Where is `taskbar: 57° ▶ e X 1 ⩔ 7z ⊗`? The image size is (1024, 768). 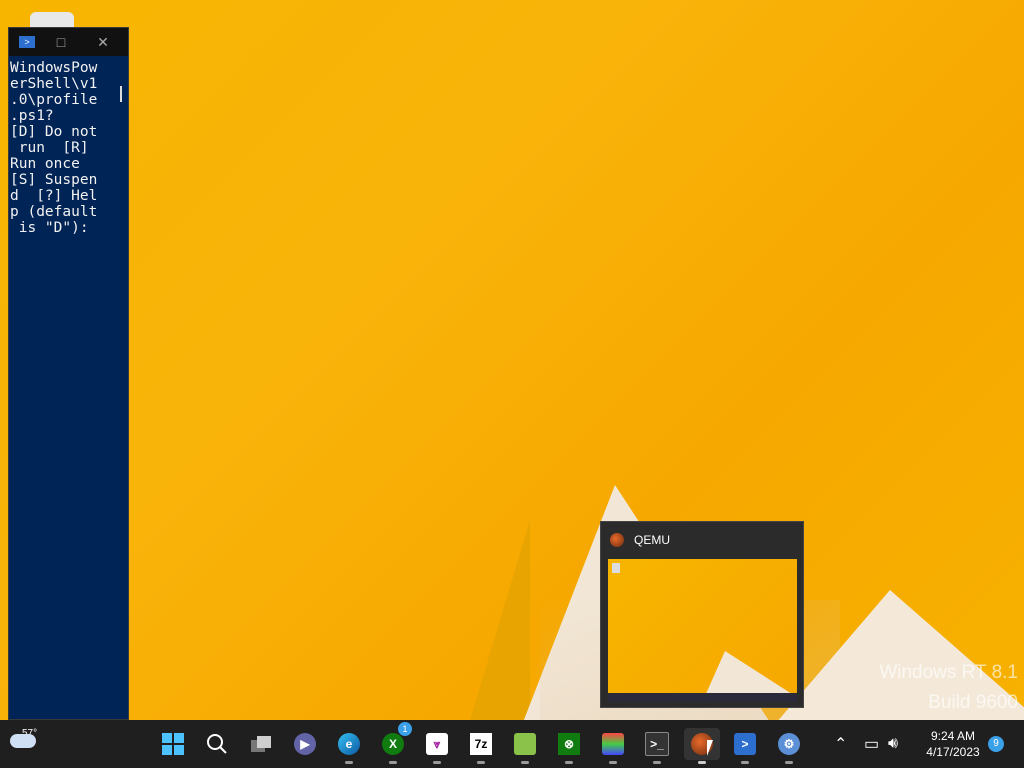
taskbar: 57° ▶ e X 1 ⩔ 7z ⊗ is located at coordinates (512, 744).